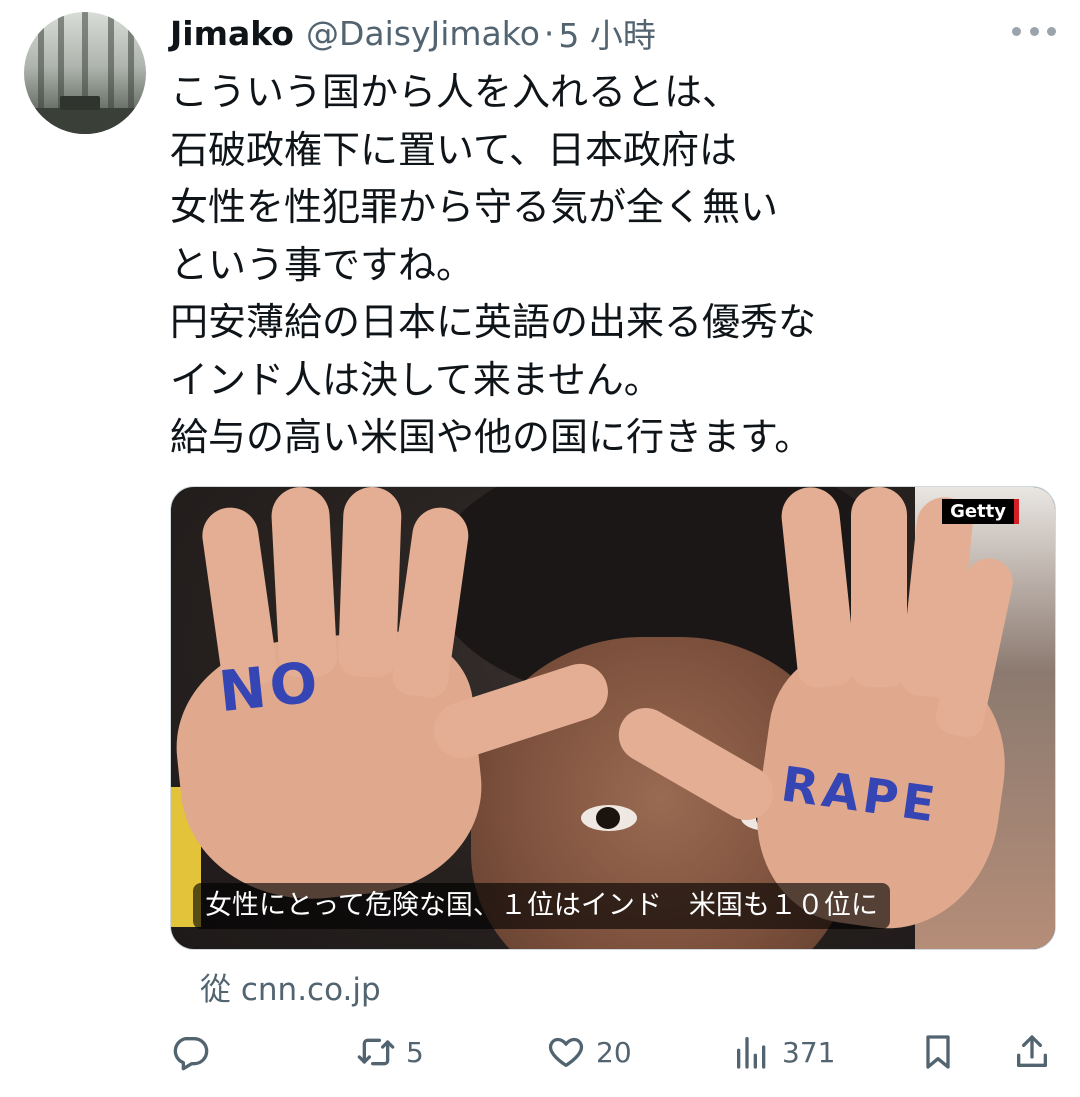 Image resolution: width=1080 pixels, height=1097 pixels. Describe the element at coordinates (85, 121) in the screenshot. I see `avatar-ground` at that location.